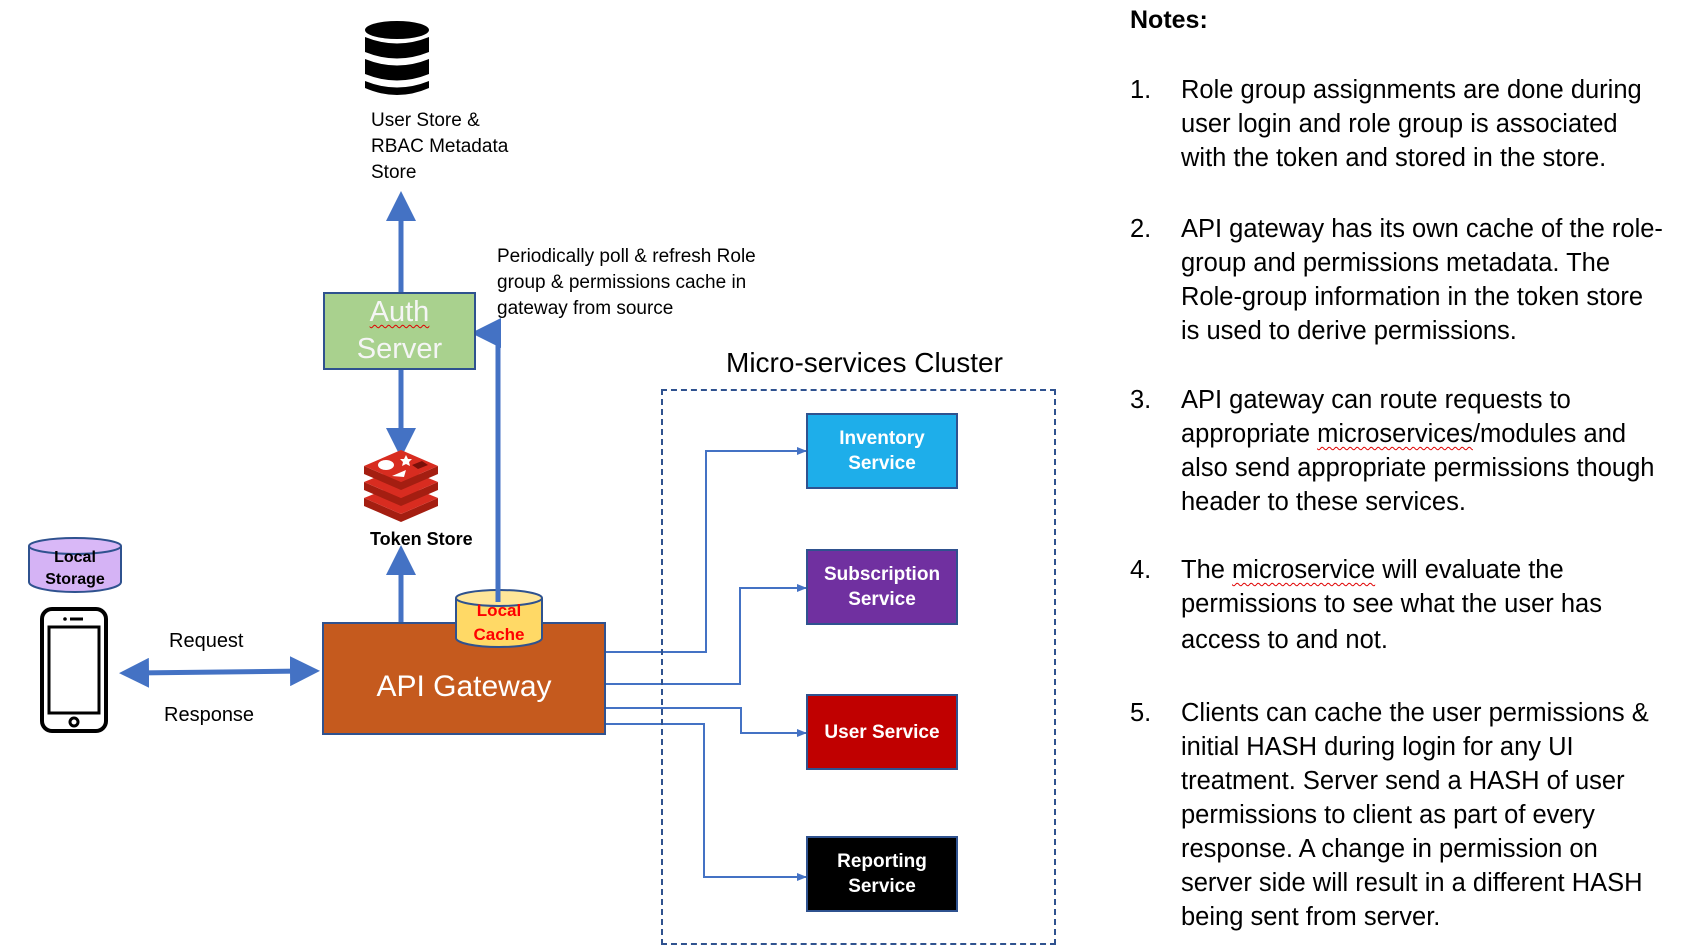 Image resolution: width=1688 pixels, height=952 pixels. Describe the element at coordinates (75, 557) in the screenshot. I see `local-storage-label-line: Local` at that location.